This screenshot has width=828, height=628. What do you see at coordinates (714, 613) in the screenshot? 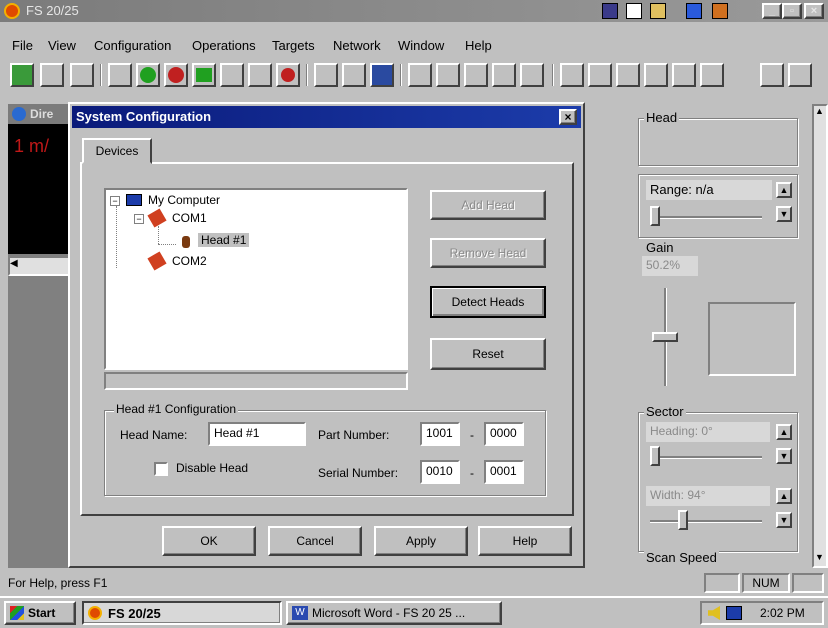
I see `volume-icon` at bounding box center [714, 613].